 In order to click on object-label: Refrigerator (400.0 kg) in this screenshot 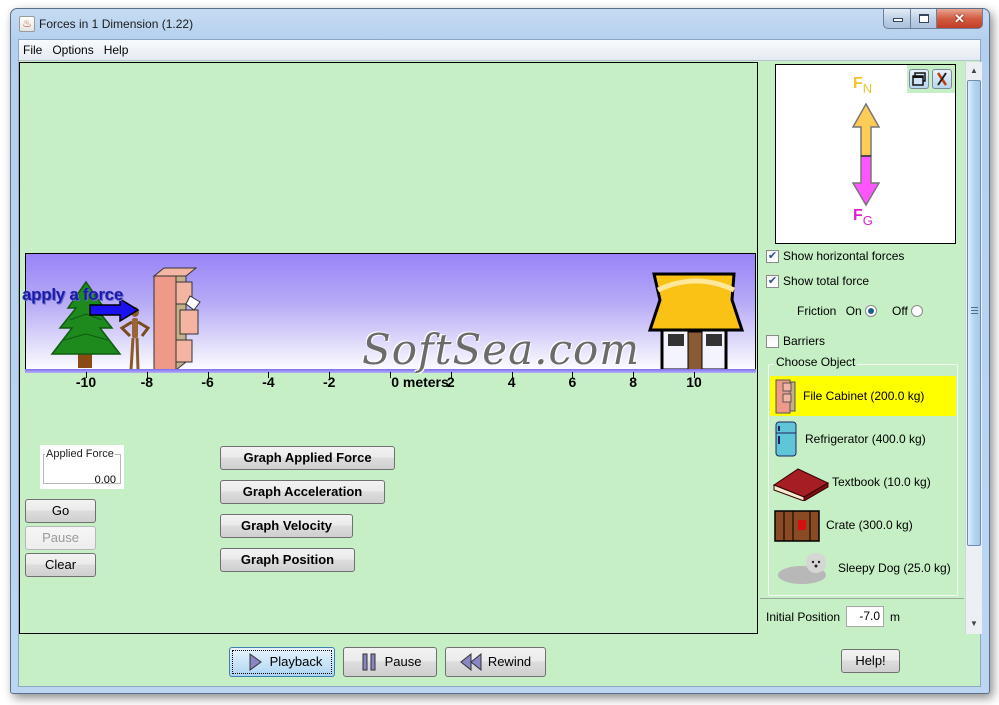, I will do `click(865, 439)`.